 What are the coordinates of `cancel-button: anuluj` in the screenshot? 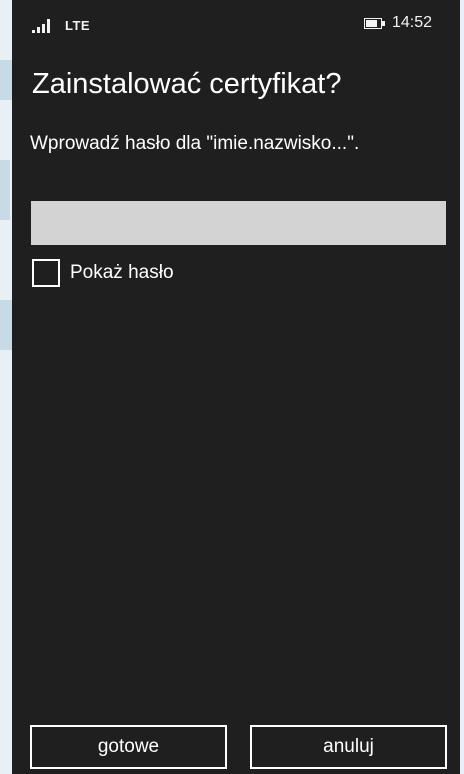 It's located at (348, 747).